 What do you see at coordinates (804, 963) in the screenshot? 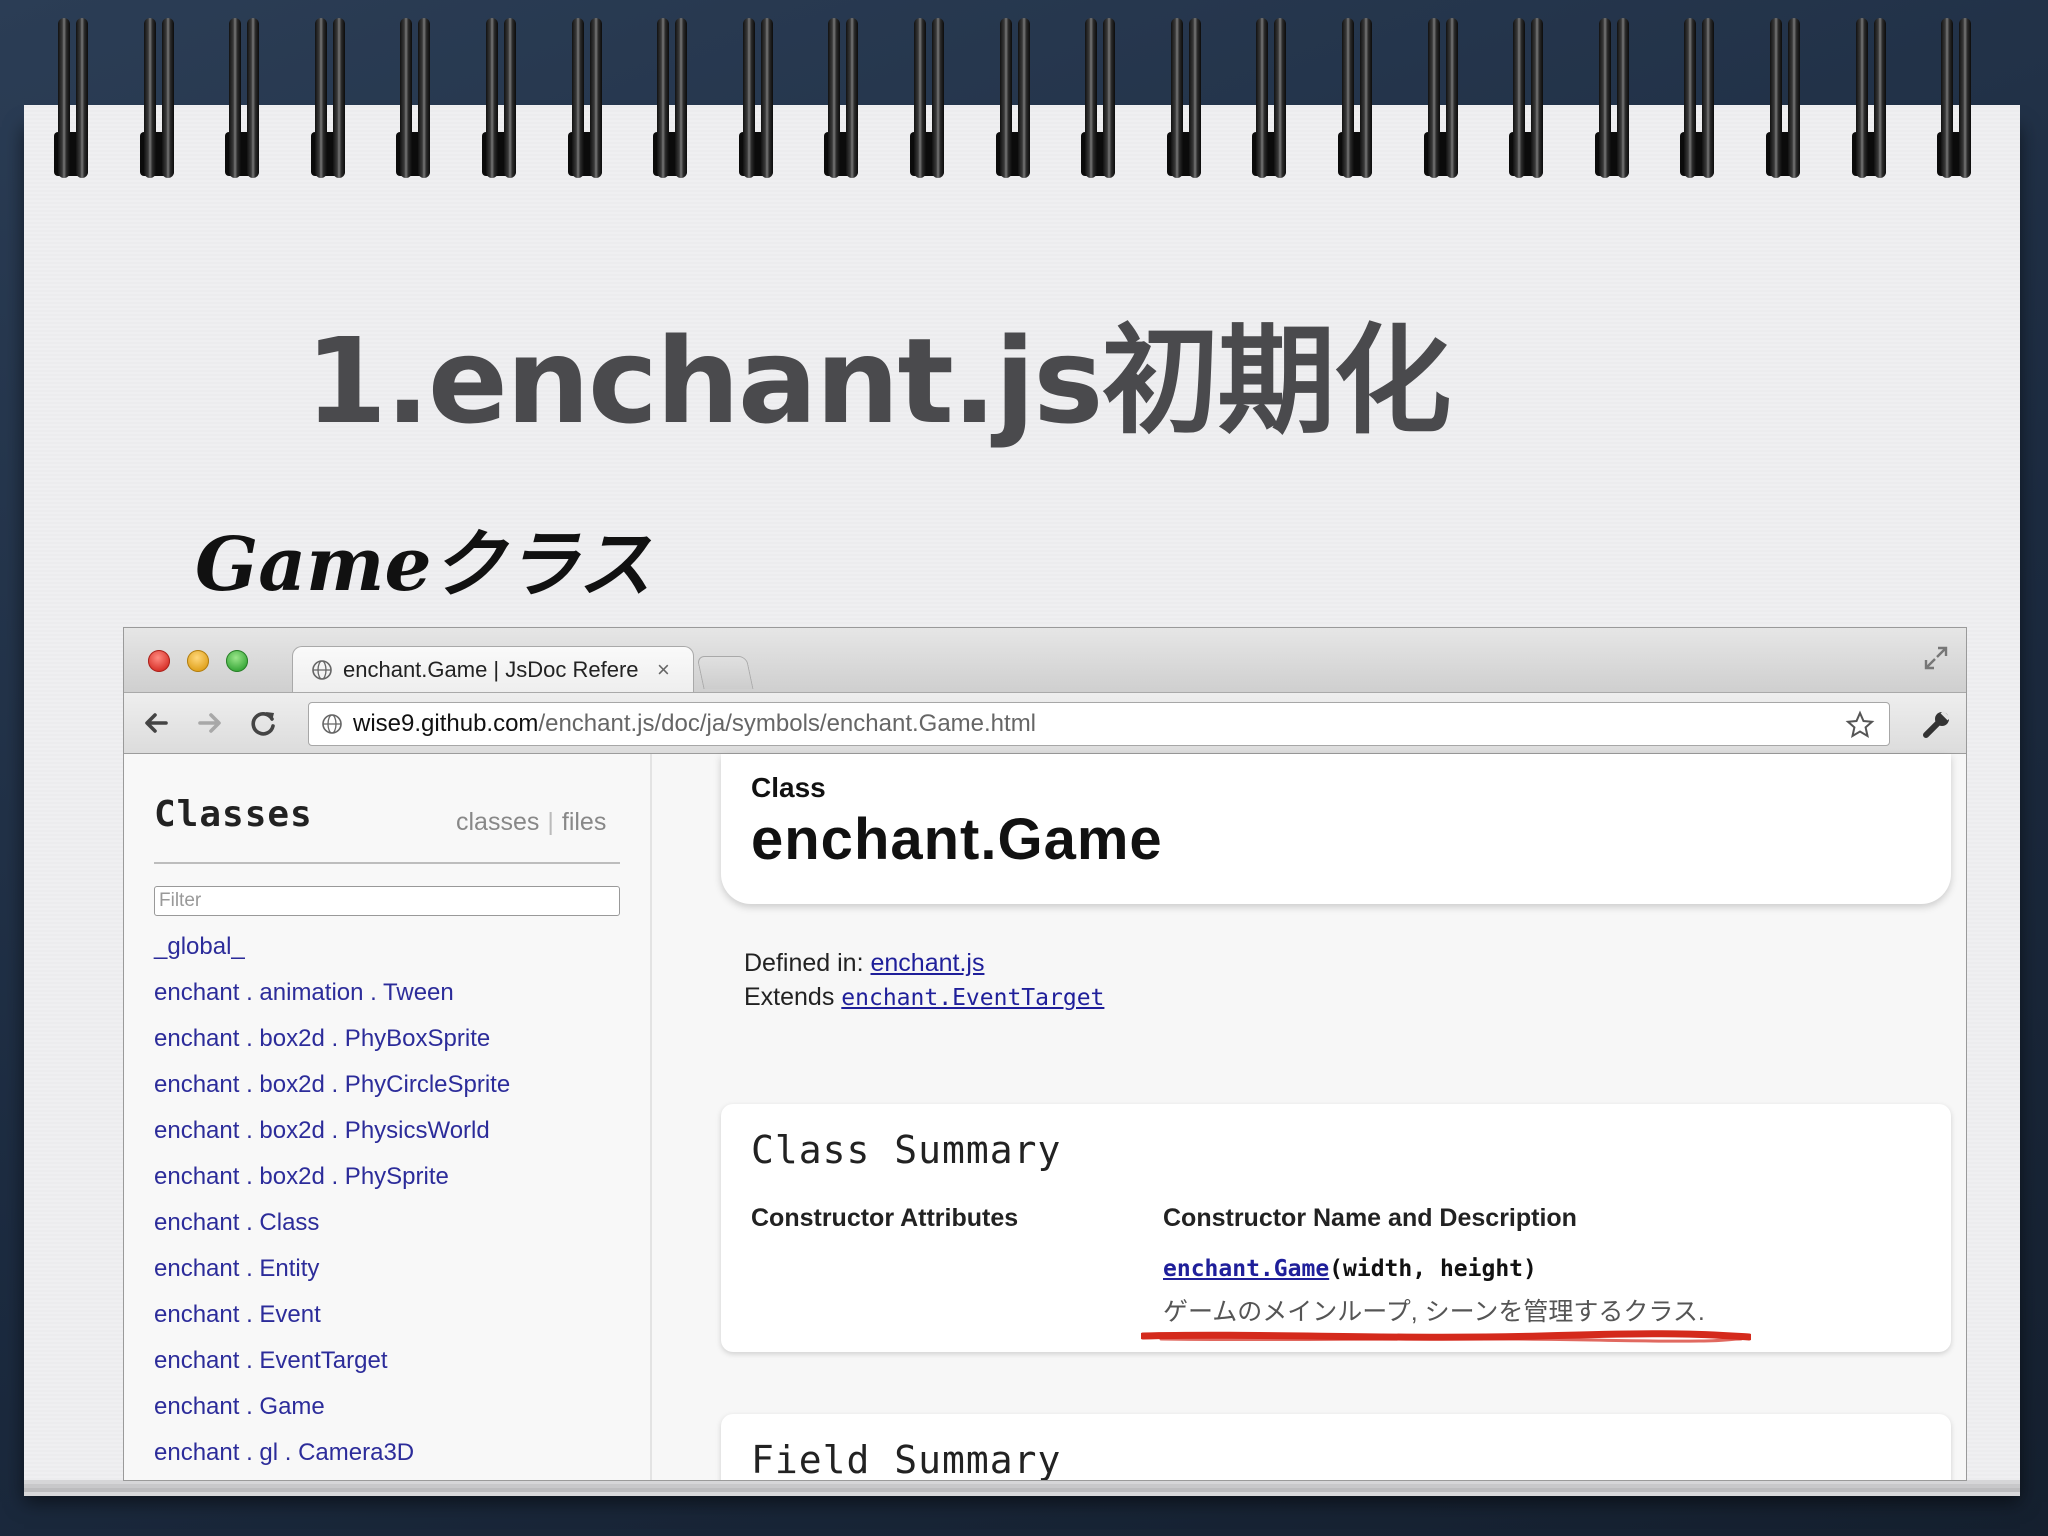
I see `defined-in-label: Defined in:` at bounding box center [804, 963].